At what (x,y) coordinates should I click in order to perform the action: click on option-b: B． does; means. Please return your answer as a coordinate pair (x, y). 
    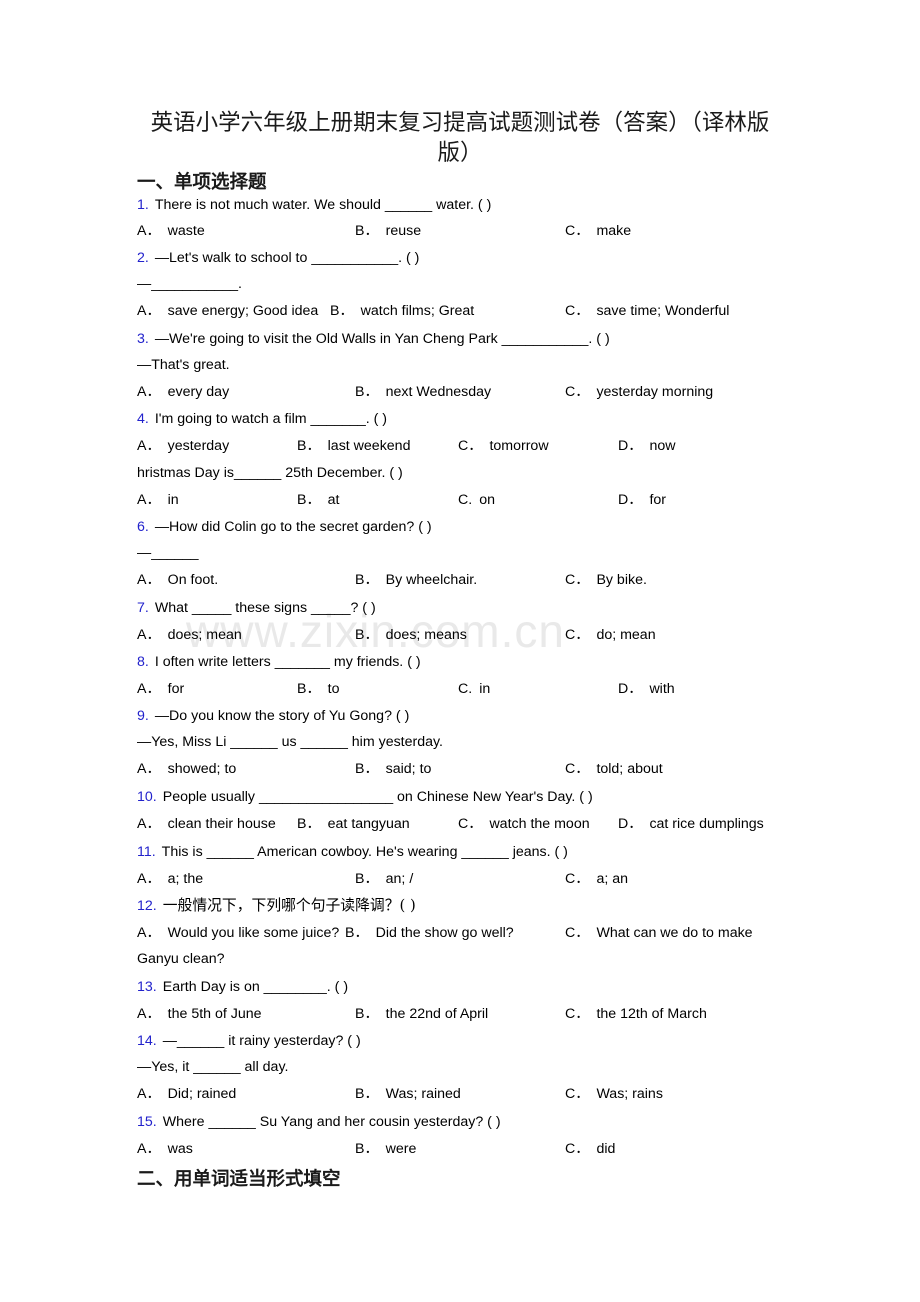
    Looking at the image, I should click on (411, 635).